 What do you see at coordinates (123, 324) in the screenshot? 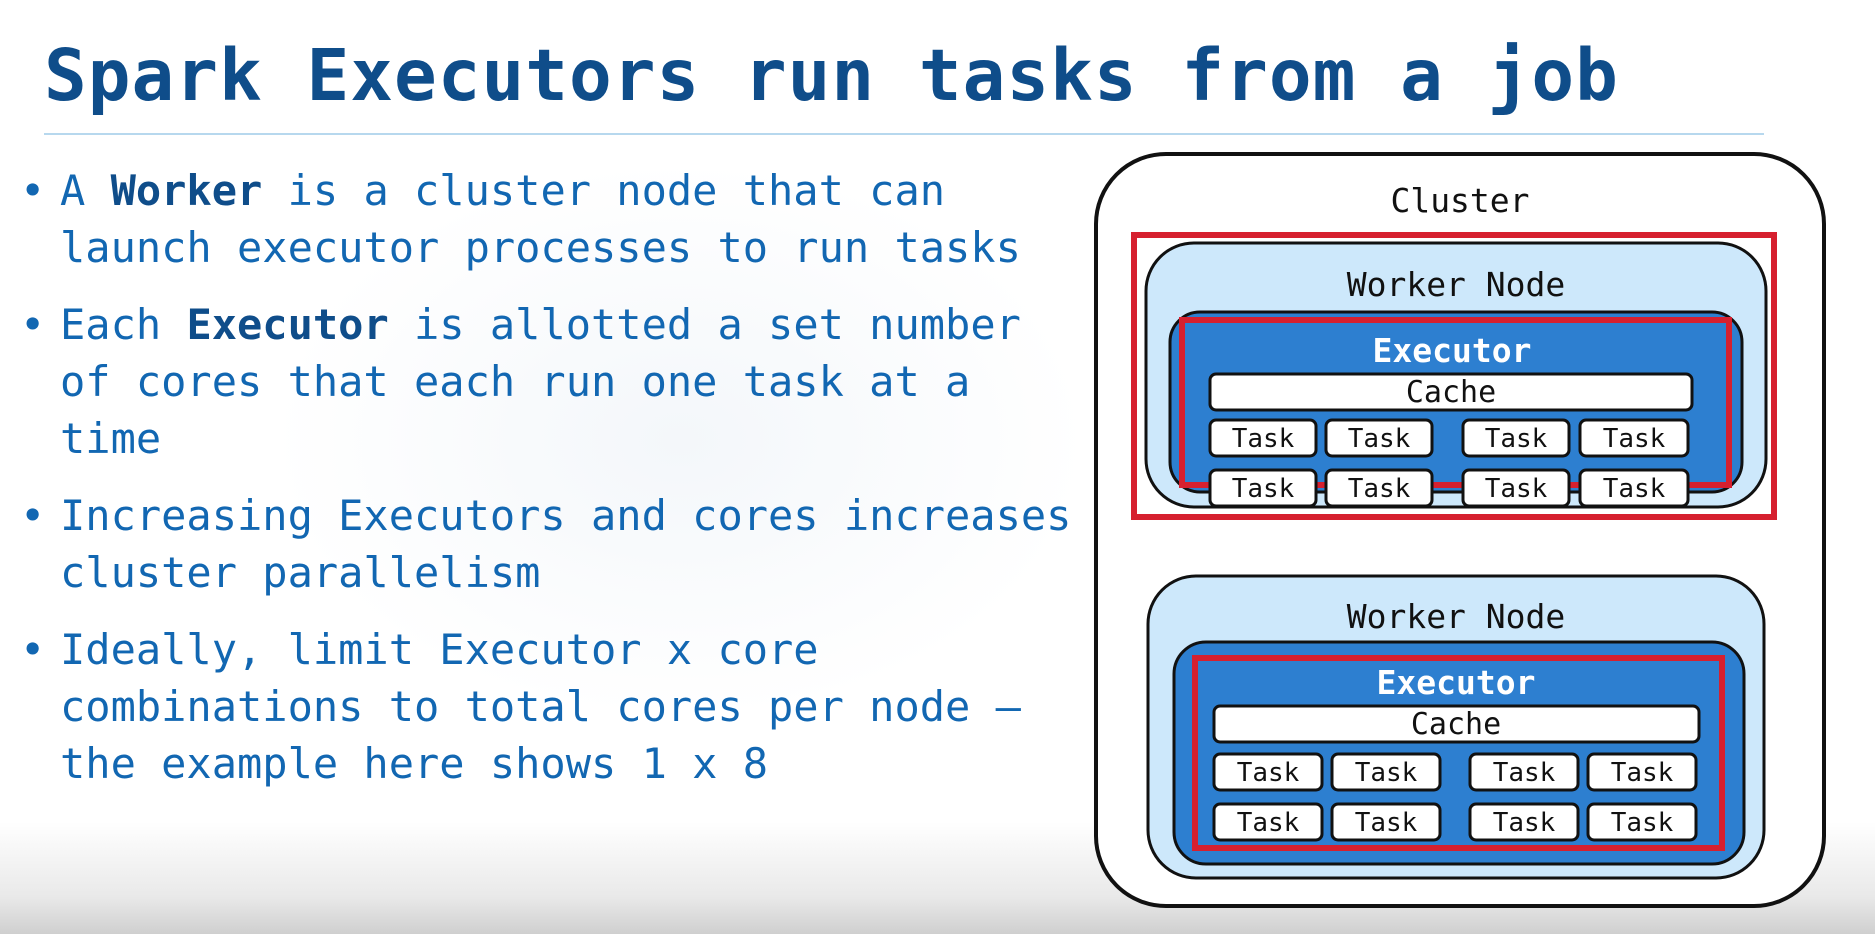
I see `bullet-text: Each` at bounding box center [123, 324].